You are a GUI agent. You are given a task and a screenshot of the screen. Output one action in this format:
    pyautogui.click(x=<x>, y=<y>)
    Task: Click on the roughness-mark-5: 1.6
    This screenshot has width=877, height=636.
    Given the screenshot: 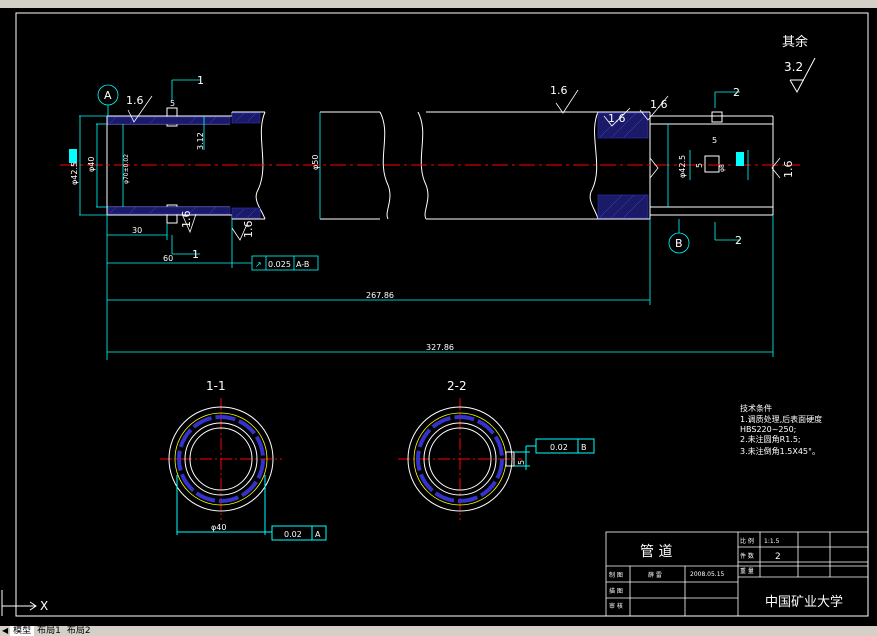 What is the action you would take?
    pyautogui.click(x=186, y=220)
    